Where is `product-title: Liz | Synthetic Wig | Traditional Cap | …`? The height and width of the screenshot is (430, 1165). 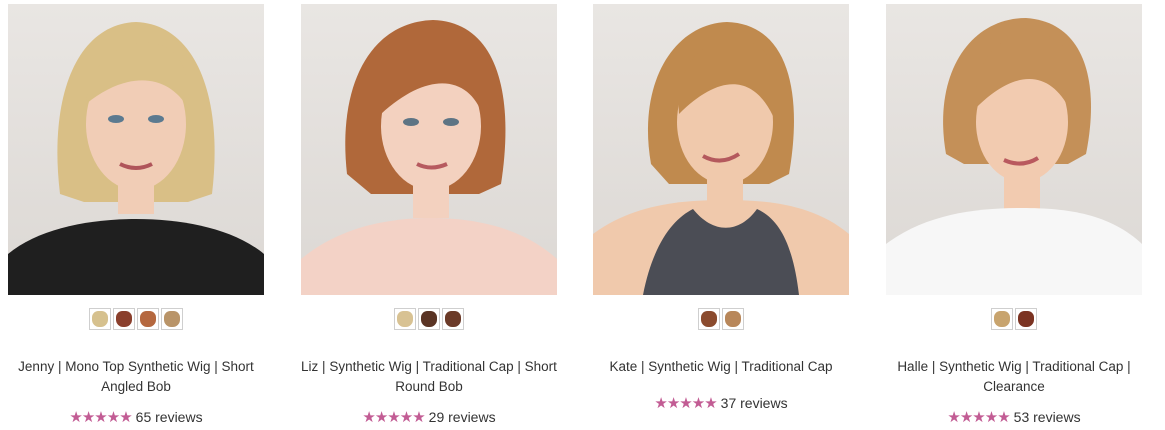
product-title: Liz | Synthetic Wig | Traditional Cap | … is located at coordinates (429, 377).